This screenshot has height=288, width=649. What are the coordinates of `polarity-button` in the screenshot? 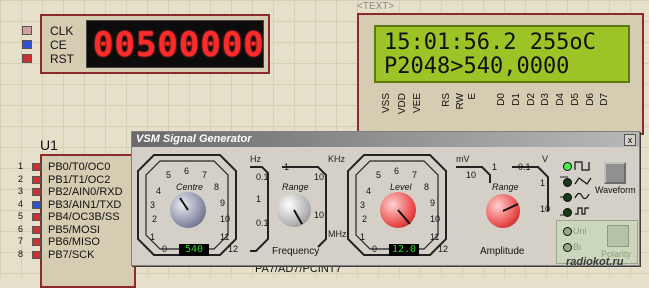 It's located at (618, 236).